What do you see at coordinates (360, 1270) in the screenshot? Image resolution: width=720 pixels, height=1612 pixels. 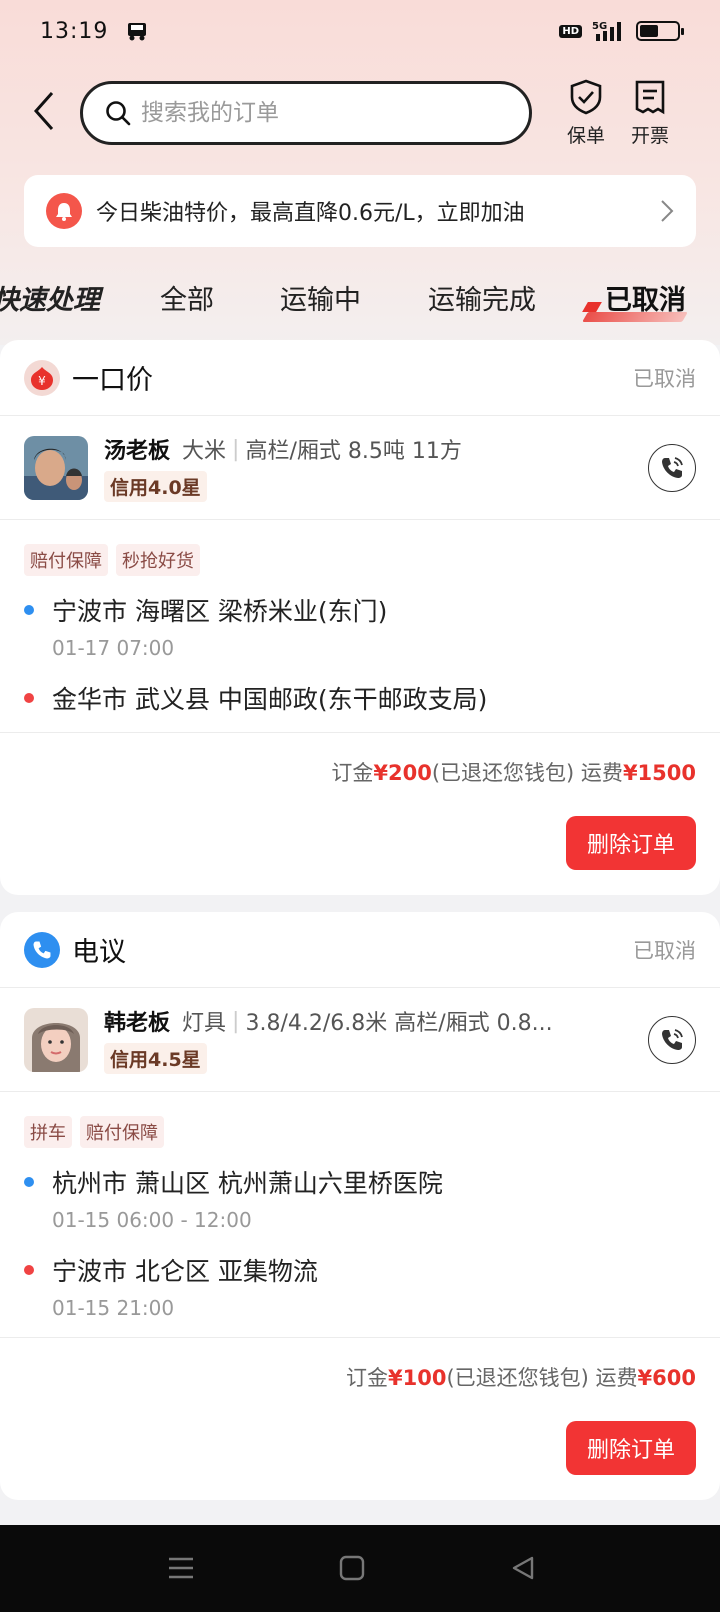 I see `destination-address: 宁波市 北仑区 亚集物流` at bounding box center [360, 1270].